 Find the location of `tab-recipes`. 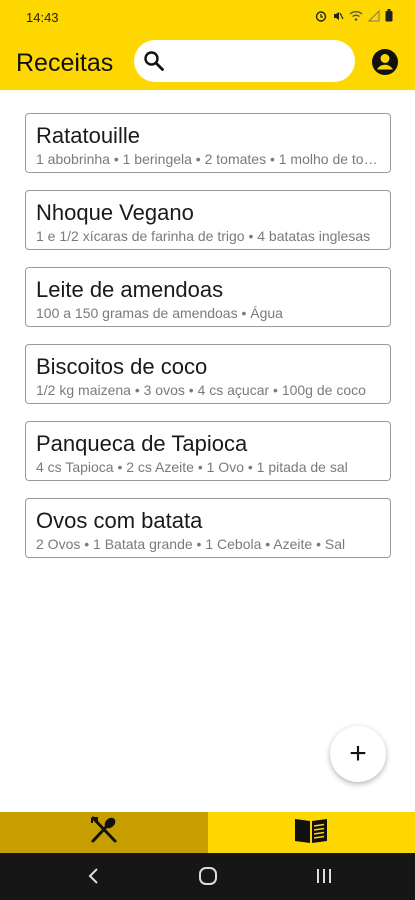

tab-recipes is located at coordinates (104, 832).